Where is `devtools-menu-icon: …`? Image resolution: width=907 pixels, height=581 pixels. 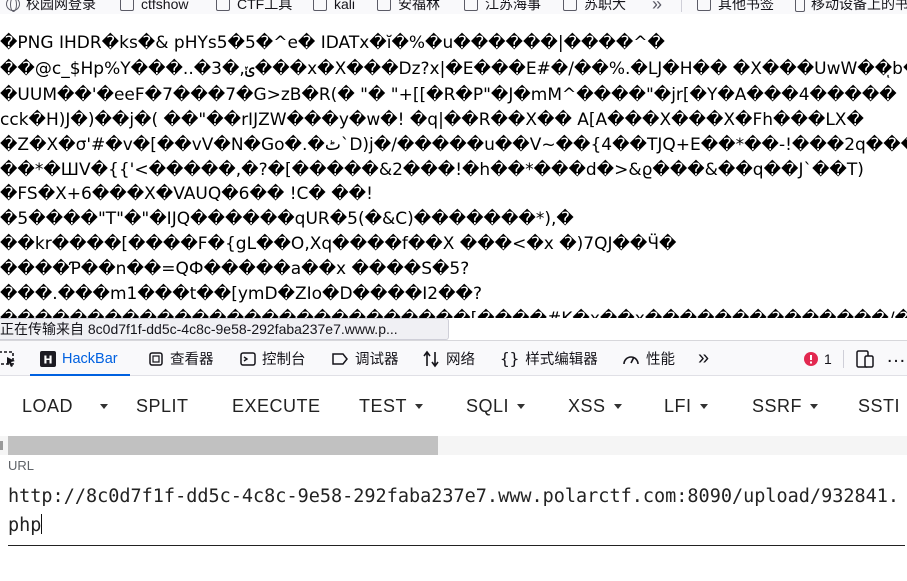
devtools-menu-icon: … is located at coordinates (896, 356).